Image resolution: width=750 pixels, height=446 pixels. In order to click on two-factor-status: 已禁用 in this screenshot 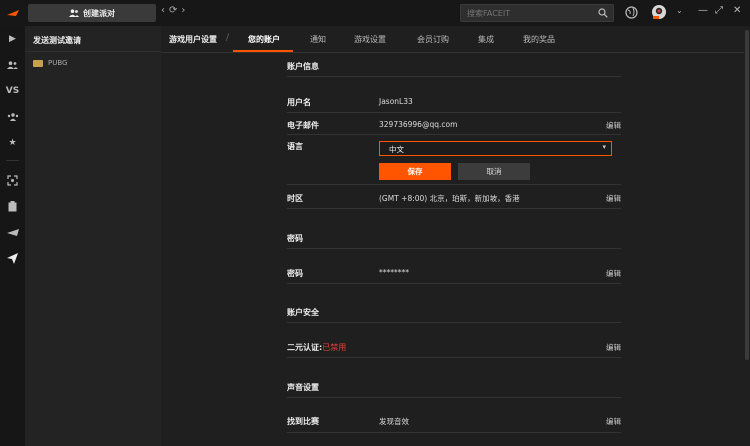, I will do `click(334, 347)`.